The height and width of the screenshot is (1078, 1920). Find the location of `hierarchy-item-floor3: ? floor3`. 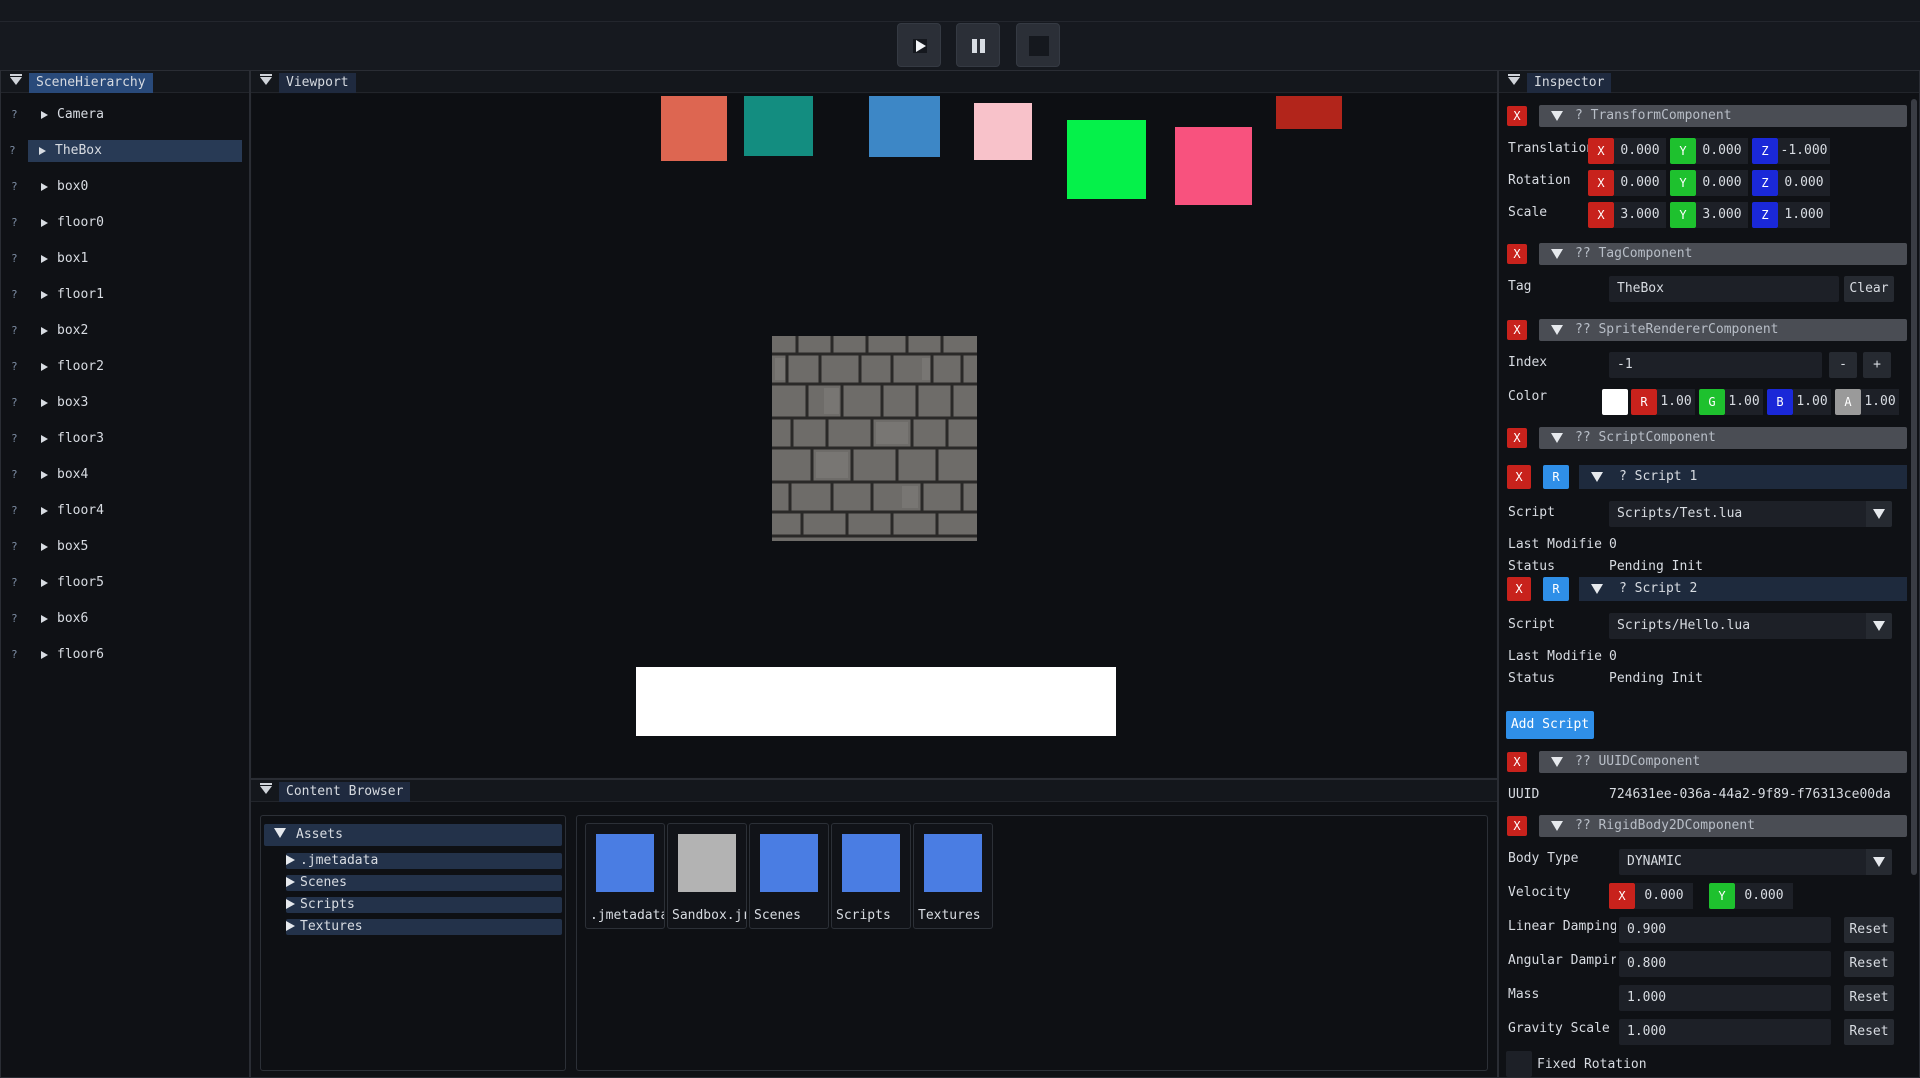

hierarchy-item-floor3: ? floor3 is located at coordinates (122, 439).